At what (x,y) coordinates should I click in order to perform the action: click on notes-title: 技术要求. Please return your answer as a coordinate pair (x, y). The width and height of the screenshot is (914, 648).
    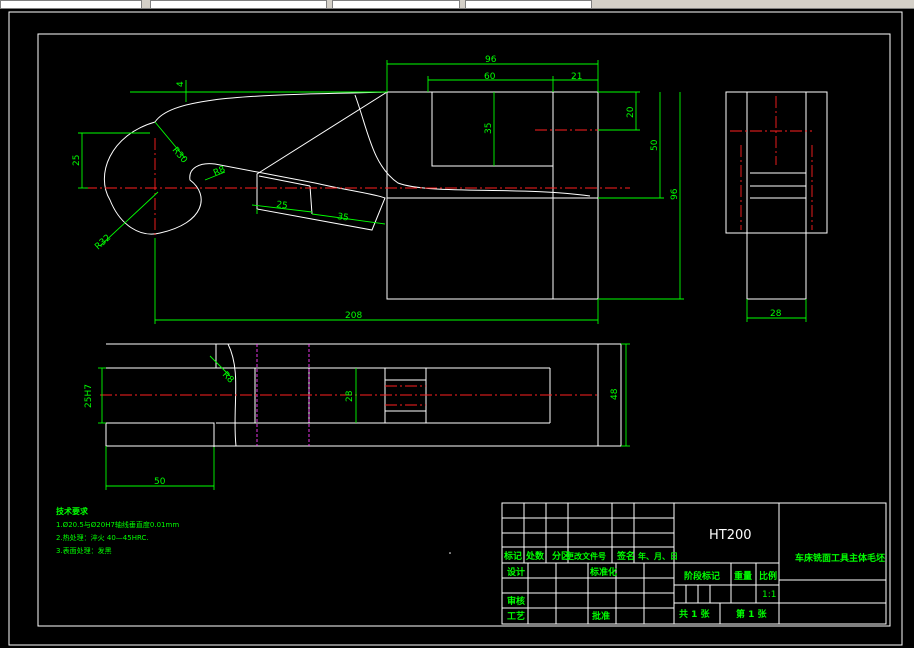
    Looking at the image, I should click on (72, 511).